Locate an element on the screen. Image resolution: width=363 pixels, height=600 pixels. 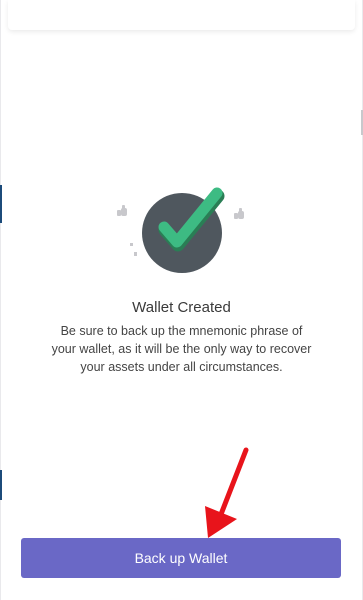
backup-wallet-button: Back up Wallet is located at coordinates (181, 558).